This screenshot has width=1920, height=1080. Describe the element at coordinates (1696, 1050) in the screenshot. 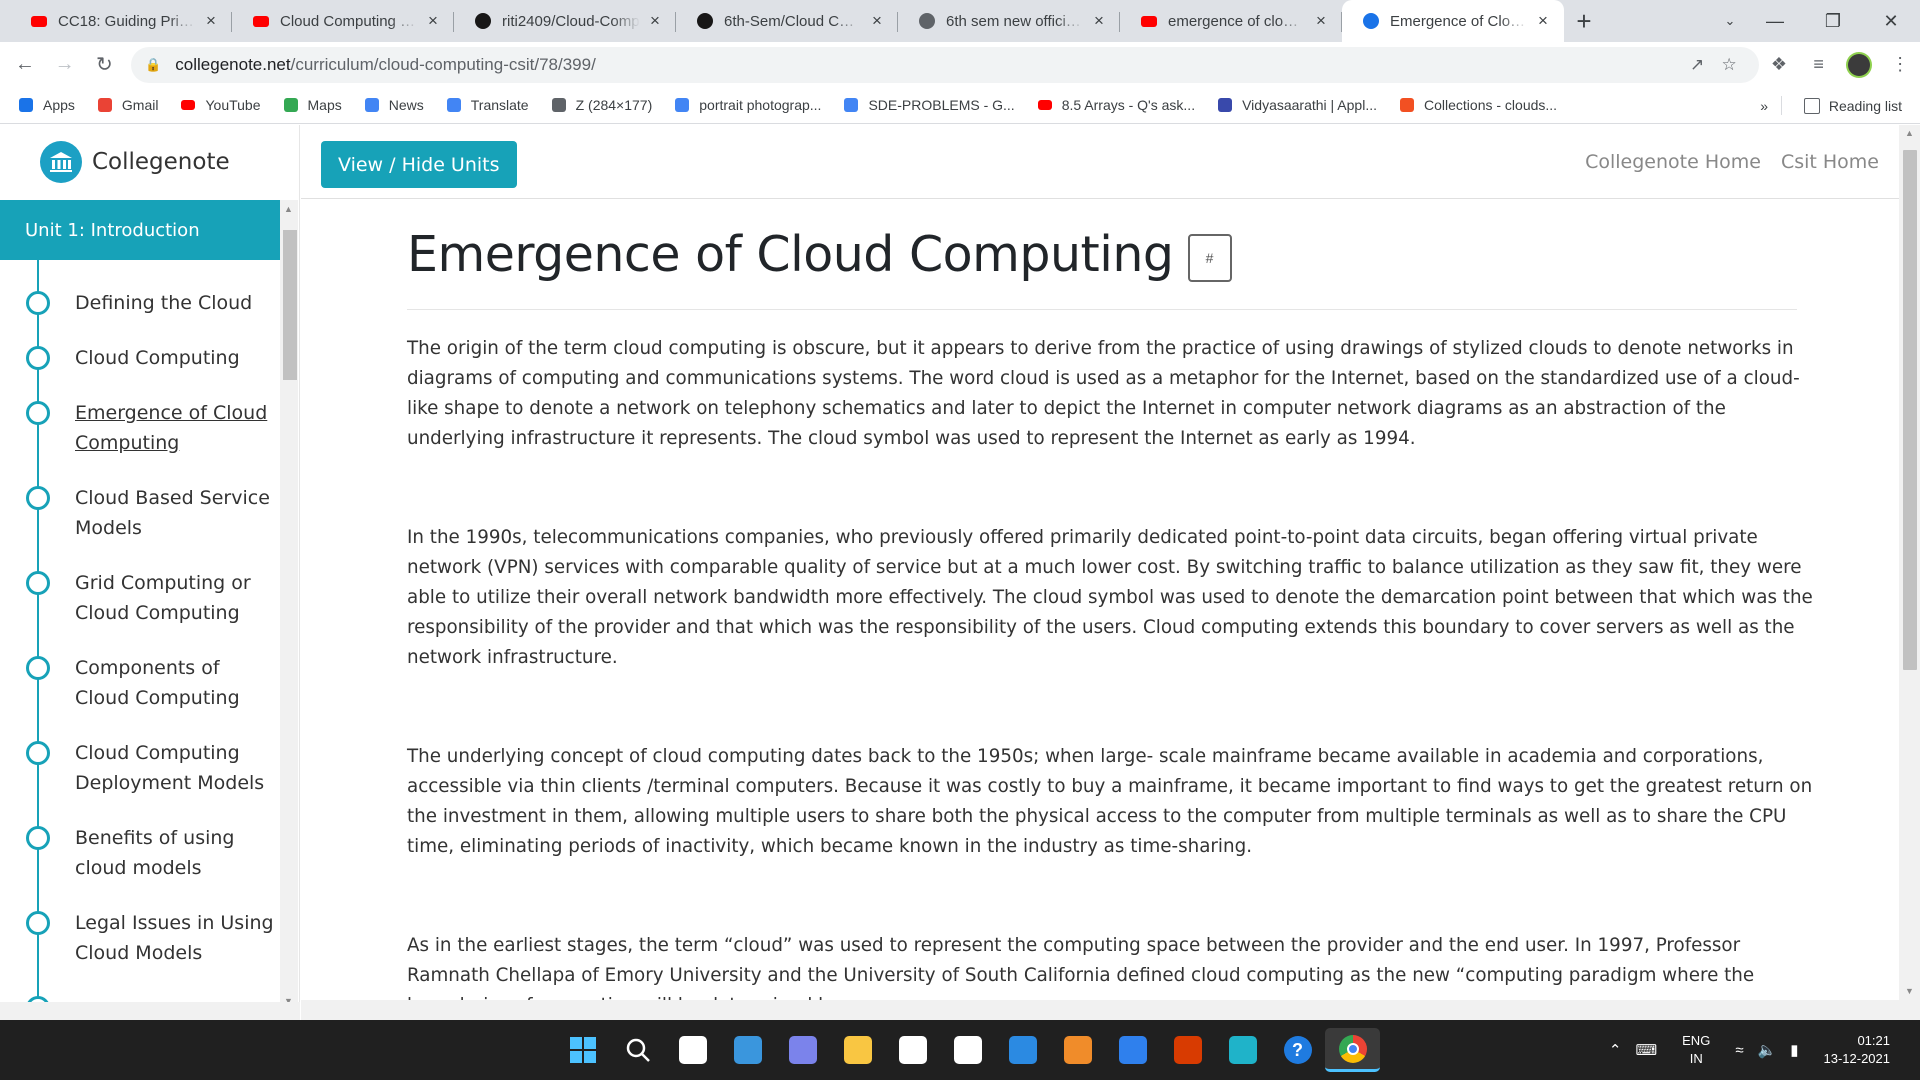

I see `language-indicator: ENG IN` at that location.